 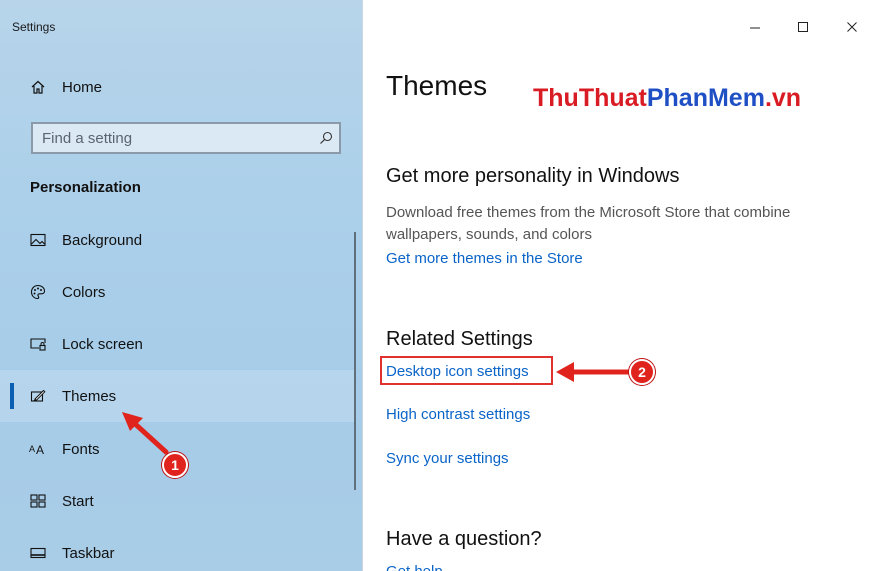 I want to click on sidebar-item-taskbar: Taskbar, so click(x=178, y=549).